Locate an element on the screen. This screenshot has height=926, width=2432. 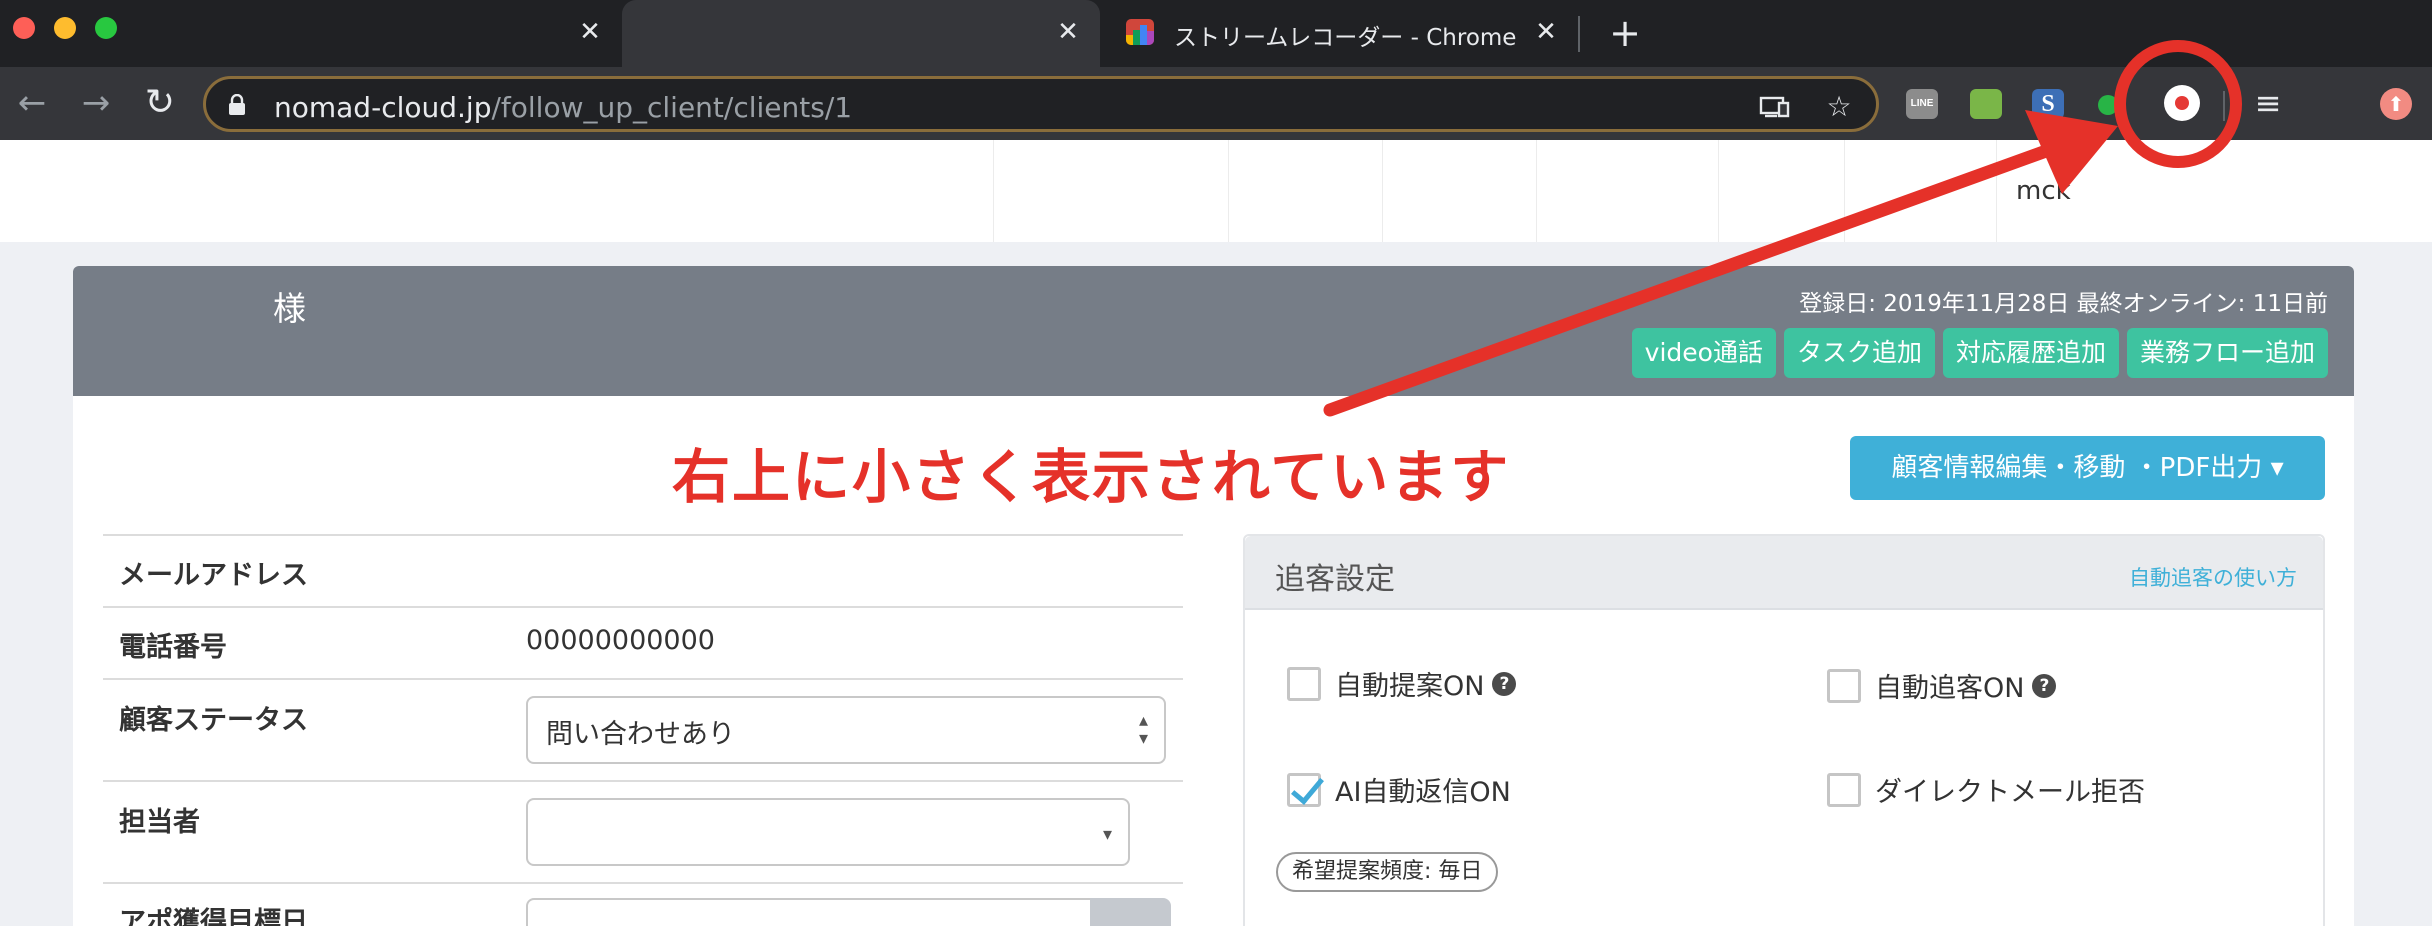
toolbar-separator is located at coordinates (2224, 106).